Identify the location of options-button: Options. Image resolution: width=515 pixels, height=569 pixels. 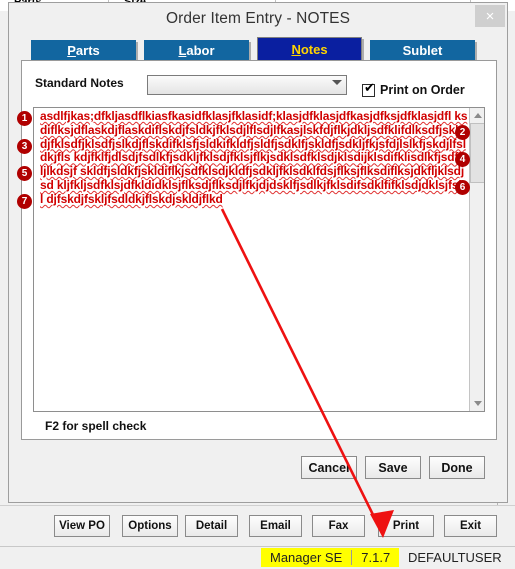
(150, 526).